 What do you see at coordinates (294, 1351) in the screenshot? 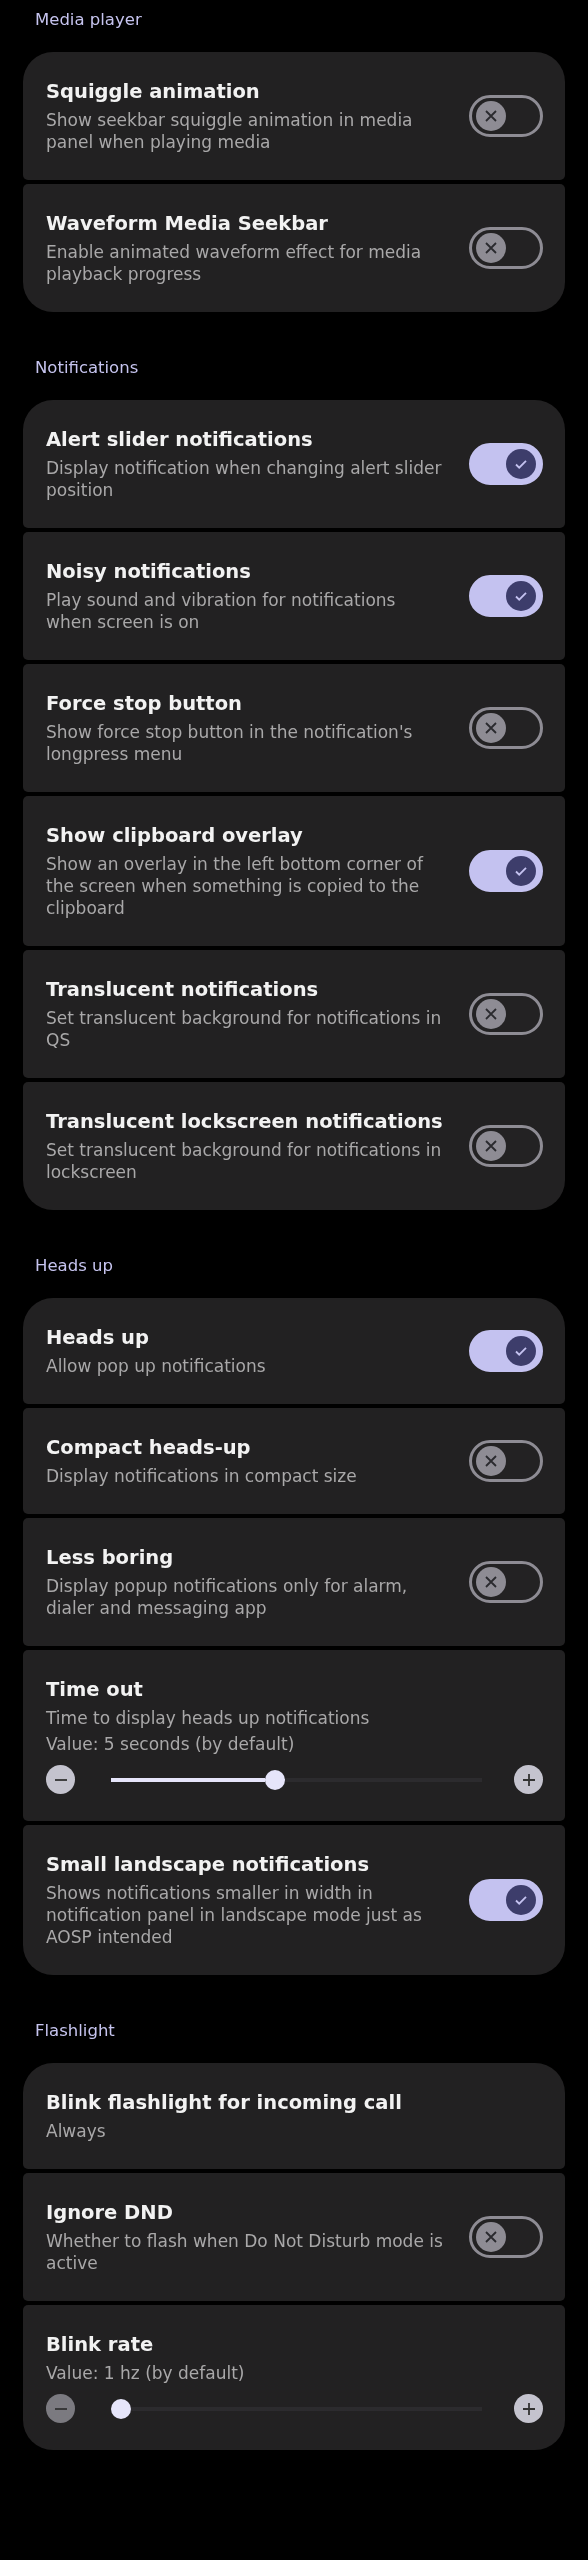
I see `setting-item: Heads up Allow pop up notifications` at bounding box center [294, 1351].